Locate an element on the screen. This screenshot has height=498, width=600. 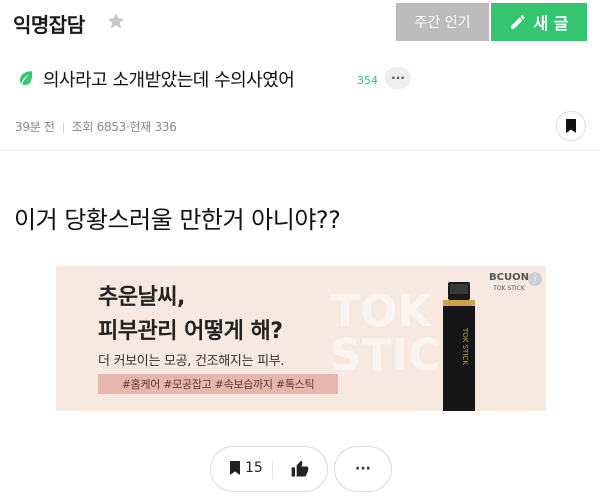
ad-brand: BCUON TOK STICK is located at coordinates (509, 283).